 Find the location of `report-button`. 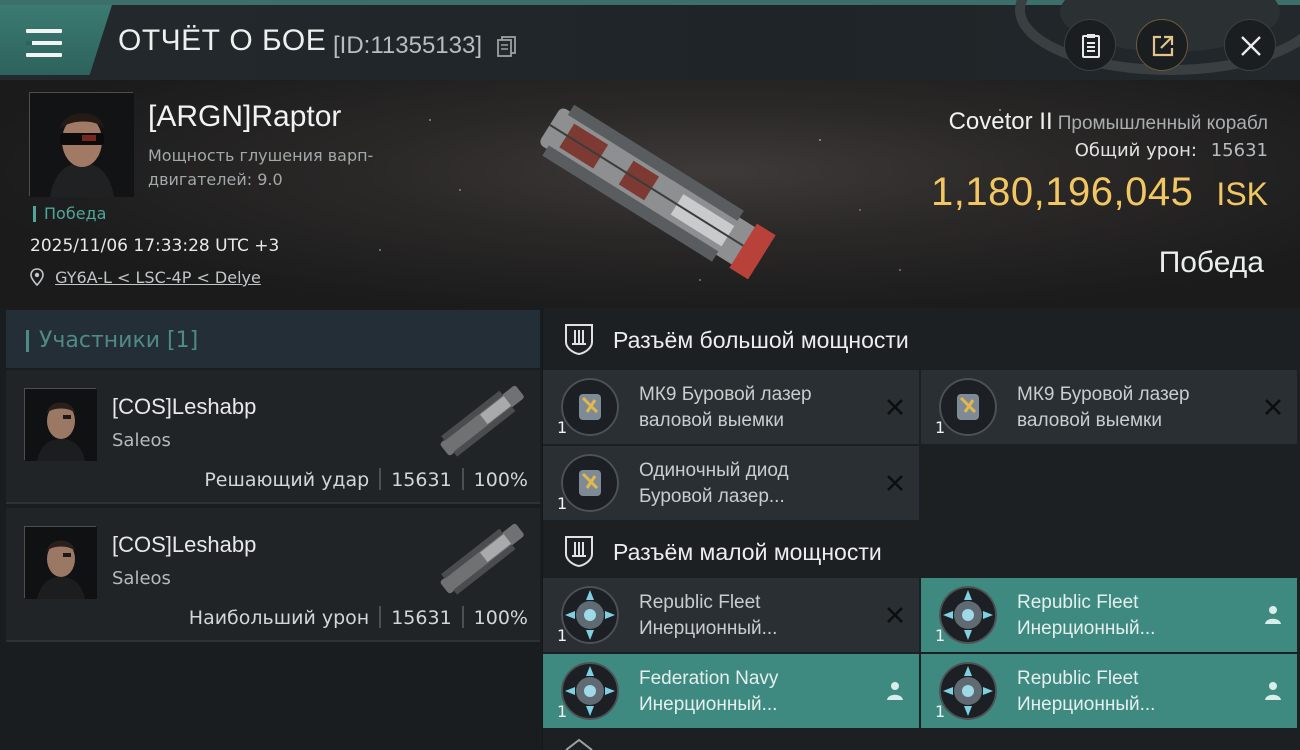

report-button is located at coordinates (1090, 45).